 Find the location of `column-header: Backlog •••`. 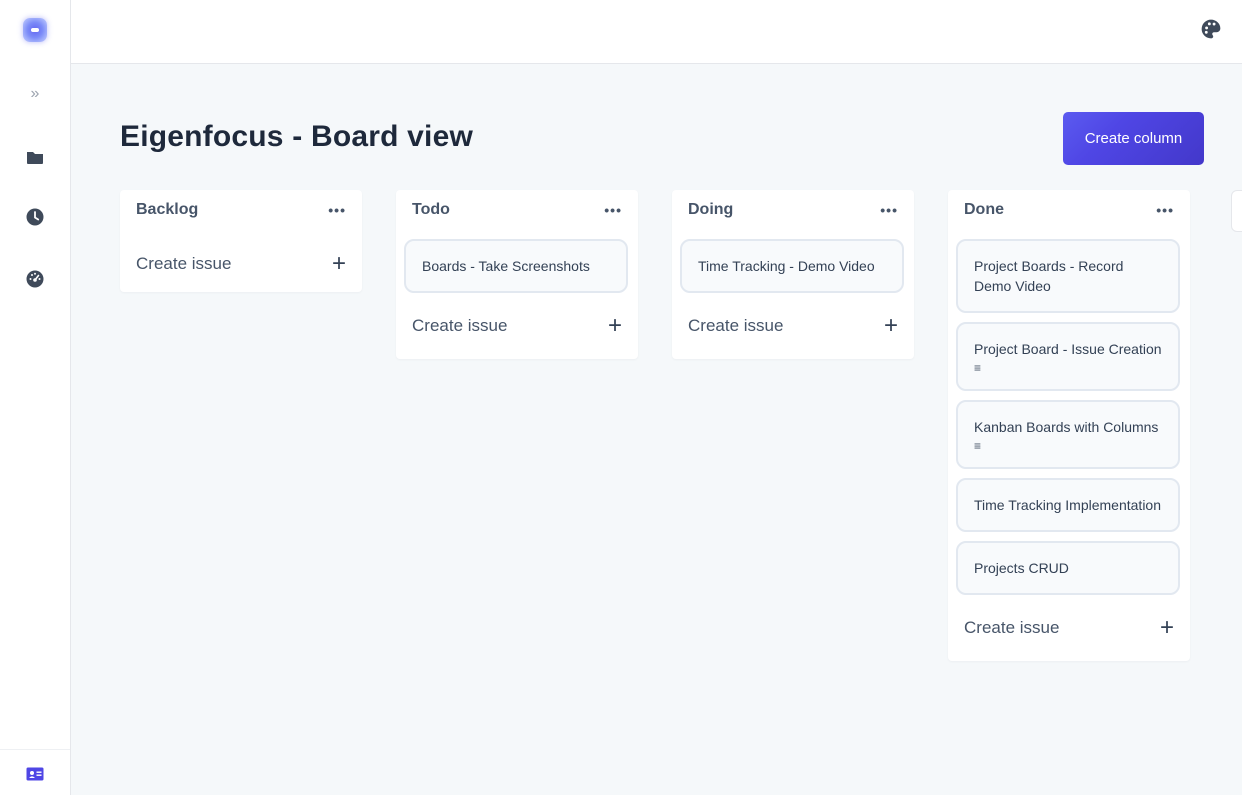

column-header: Backlog ••• is located at coordinates (241, 210).